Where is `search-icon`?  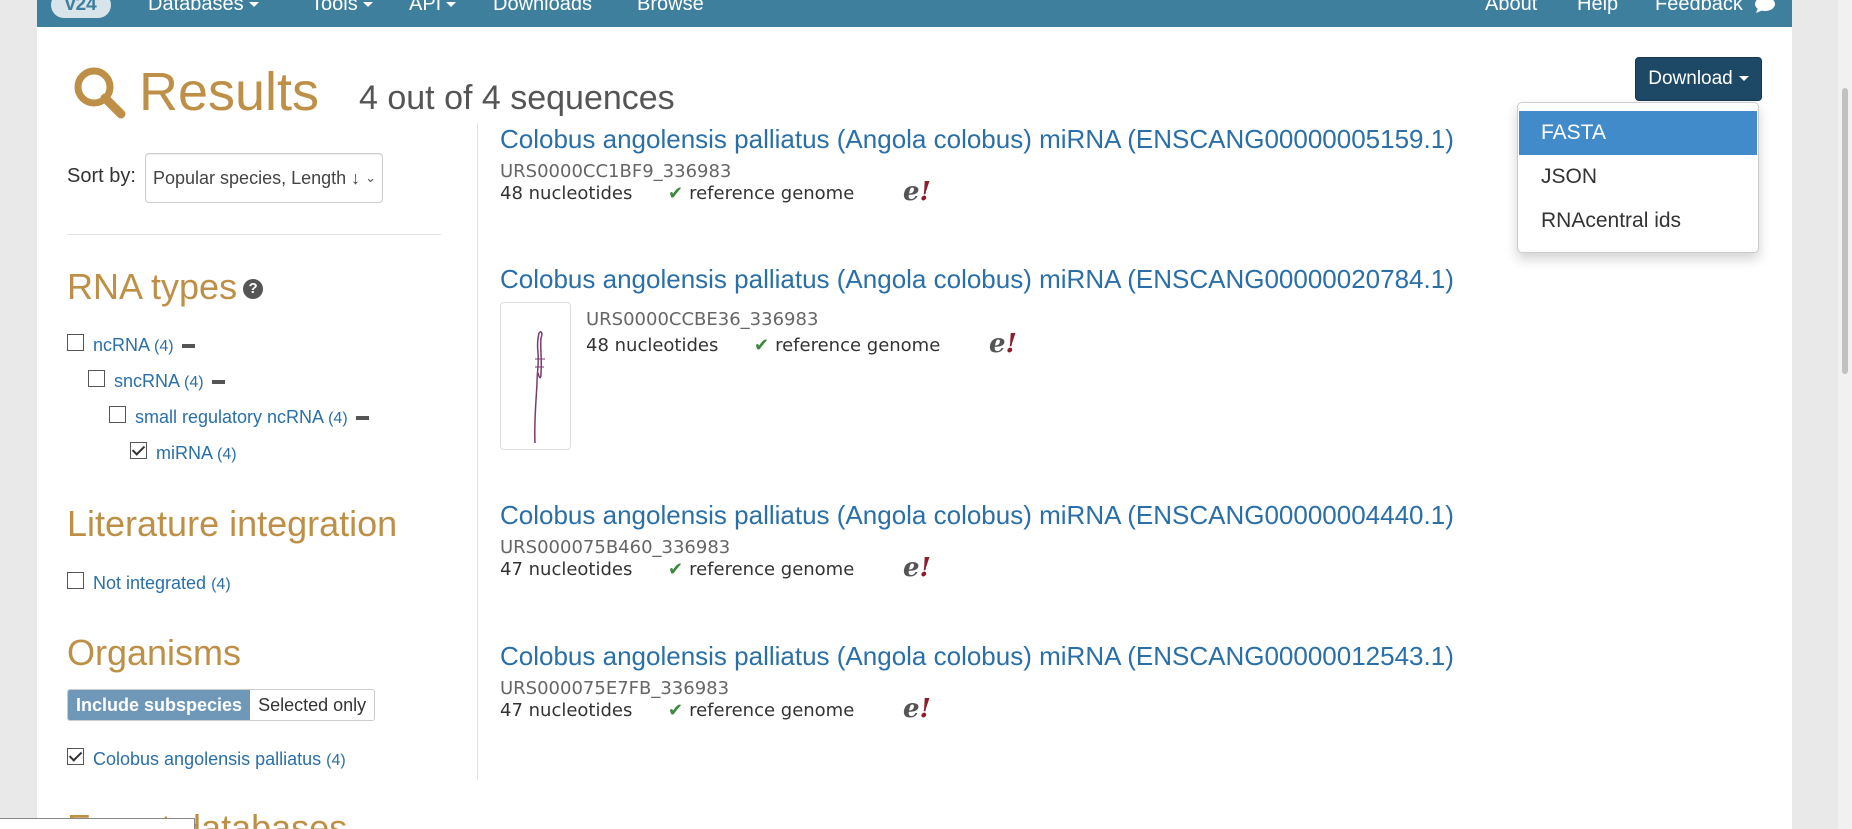 search-icon is located at coordinates (100, 93).